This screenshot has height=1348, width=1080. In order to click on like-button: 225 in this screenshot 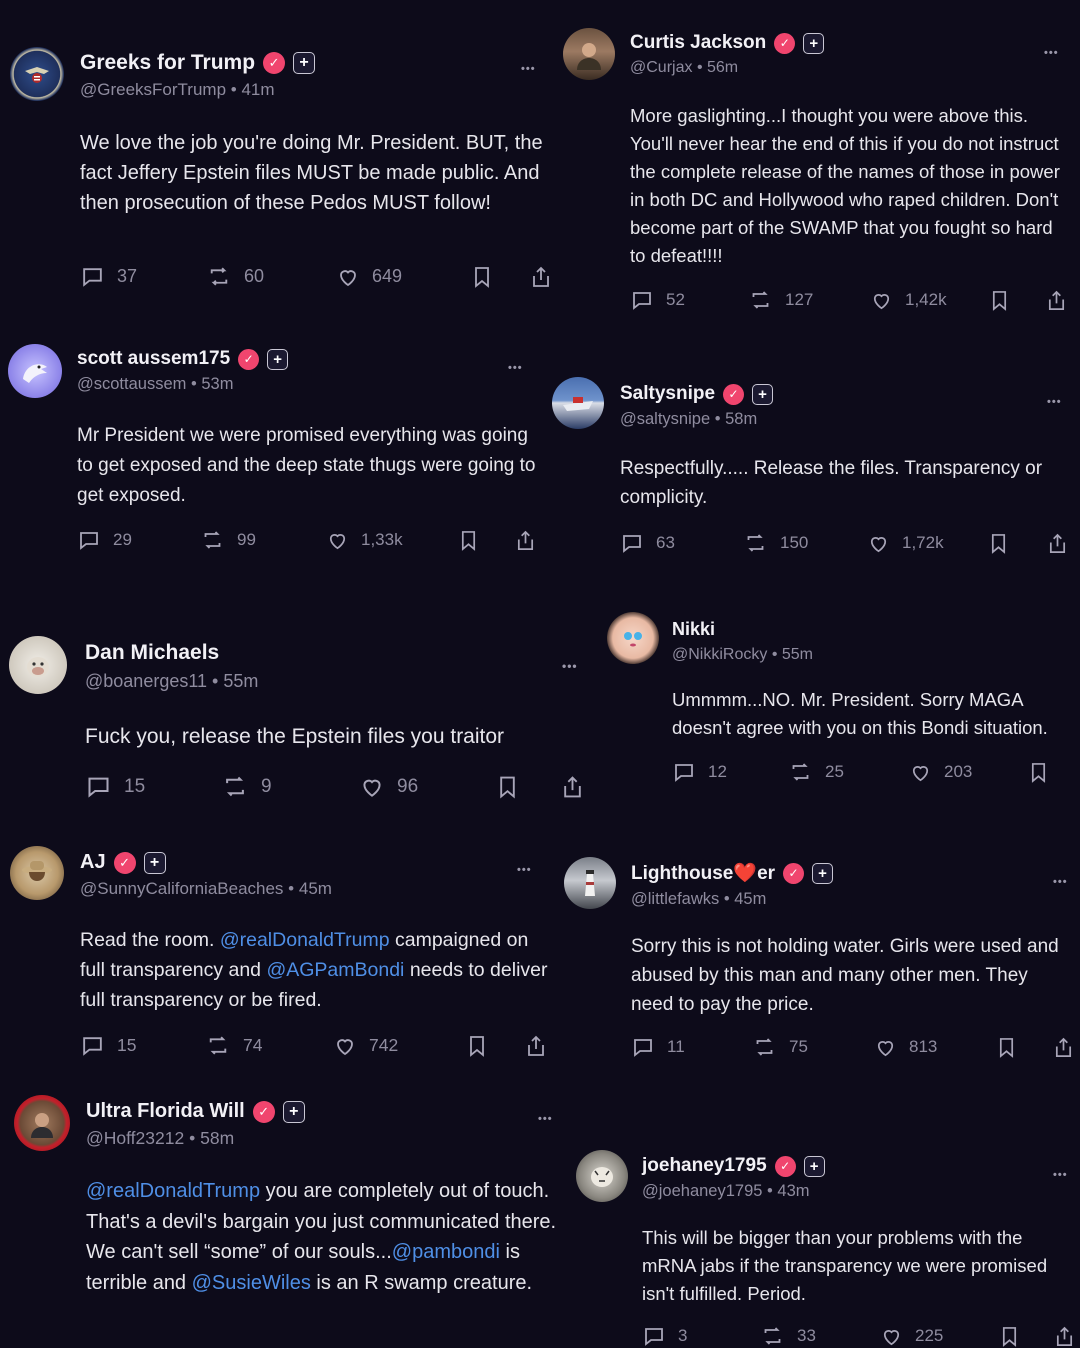, I will do `click(940, 1336)`.